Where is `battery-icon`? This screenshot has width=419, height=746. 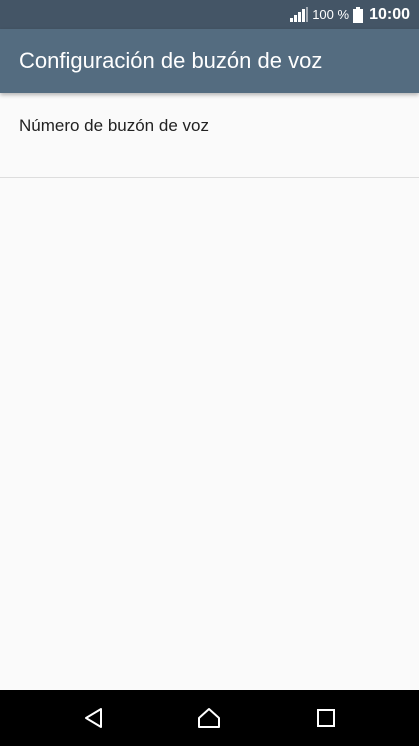
battery-icon is located at coordinates (358, 14).